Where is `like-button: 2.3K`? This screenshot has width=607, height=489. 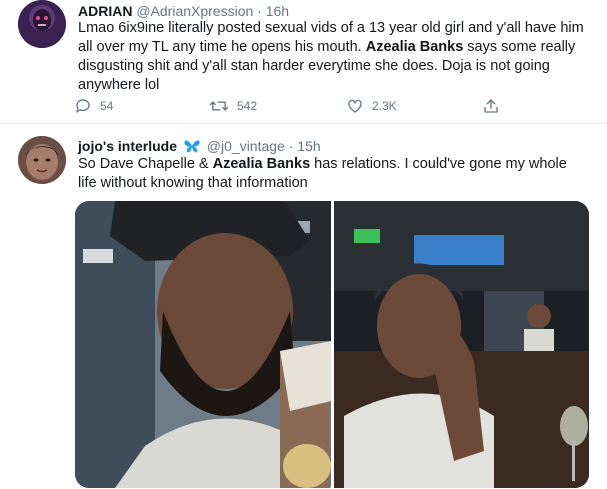 like-button: 2.3K is located at coordinates (371, 106).